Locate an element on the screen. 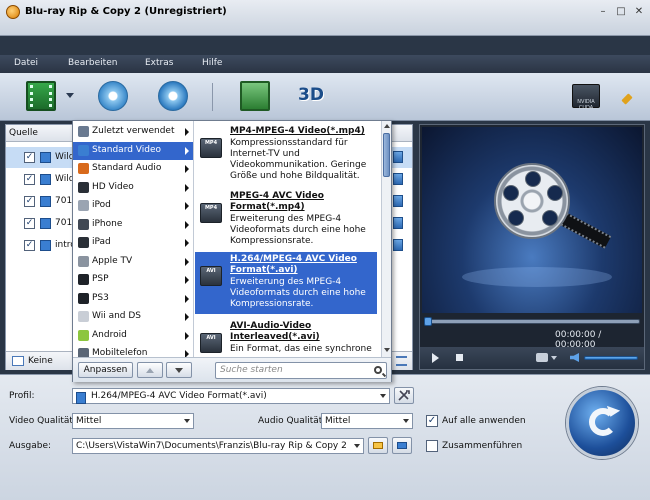 The width and height of the screenshot is (650, 500). format-title: H.264/MPEG-4 AVC Video Format(*.avi) is located at coordinates (293, 264).